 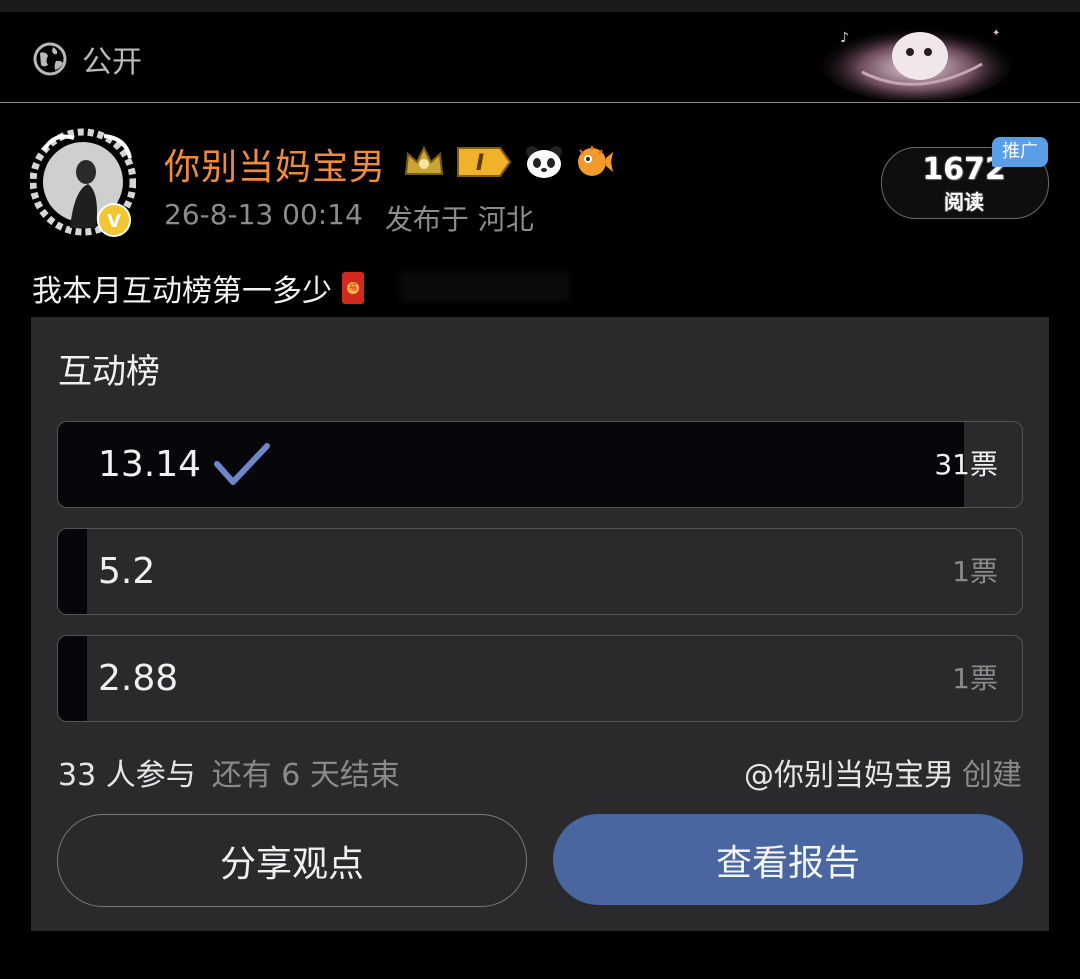 What do you see at coordinates (480, 163) in the screenshot?
I see `level-badge-text: I` at bounding box center [480, 163].